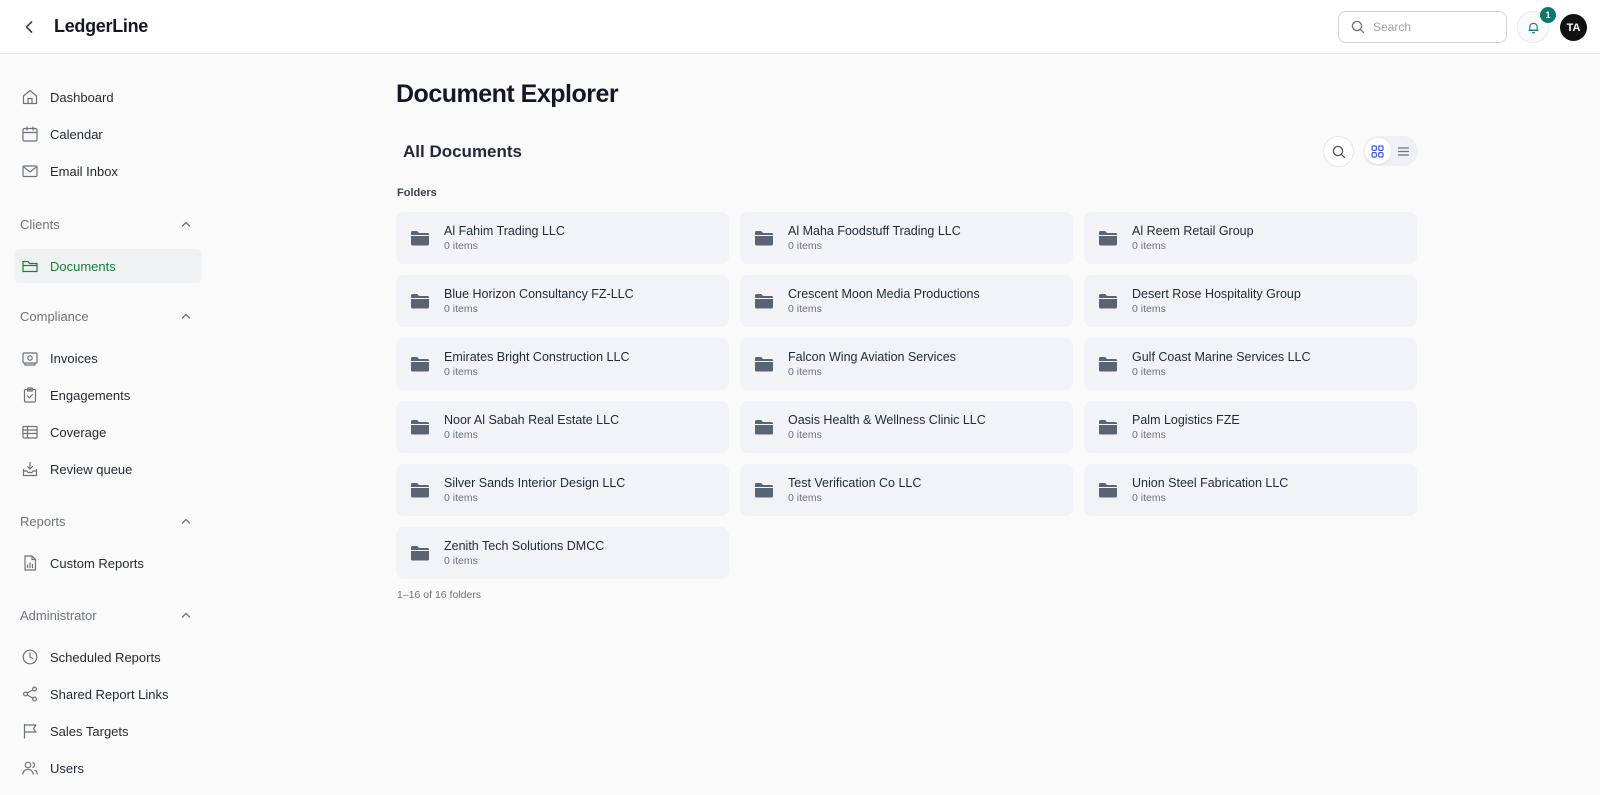  I want to click on bell-icon, so click(1533, 27).